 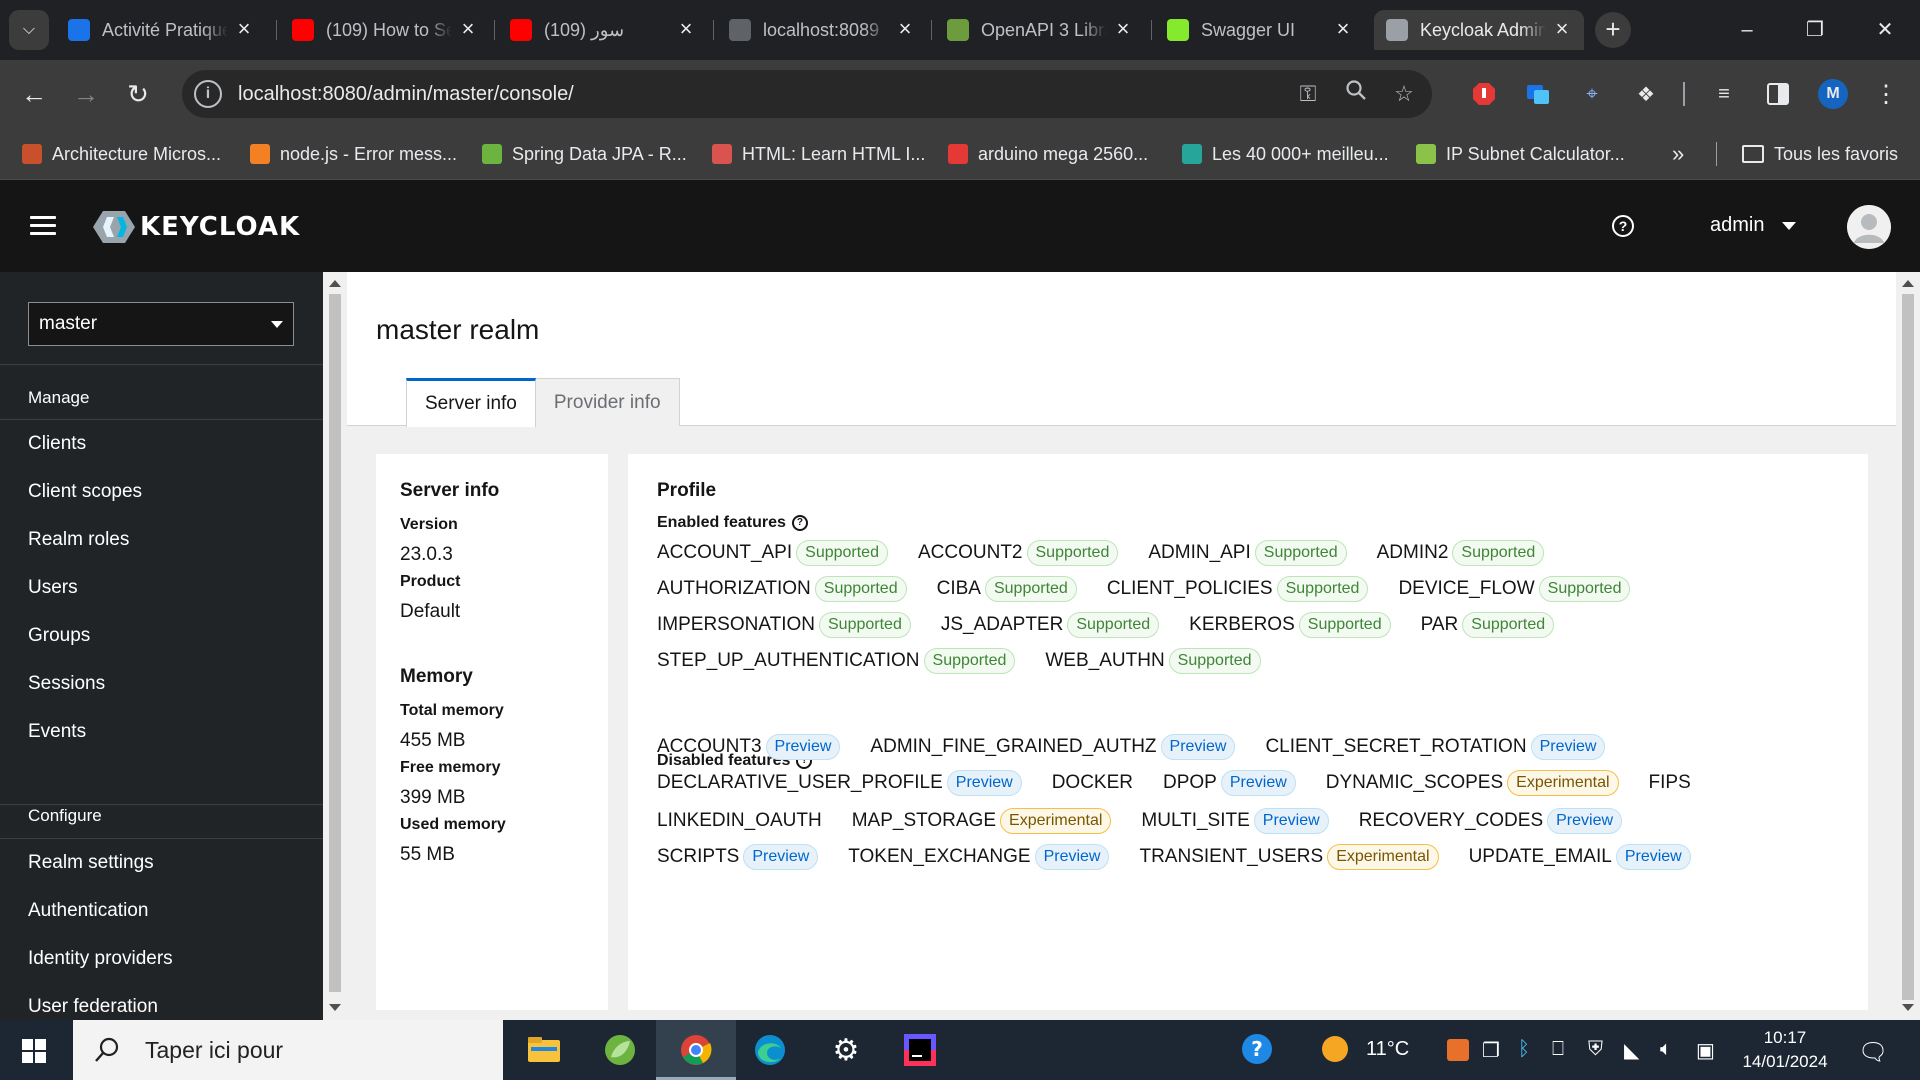 I want to click on avatar, so click(x=1869, y=227).